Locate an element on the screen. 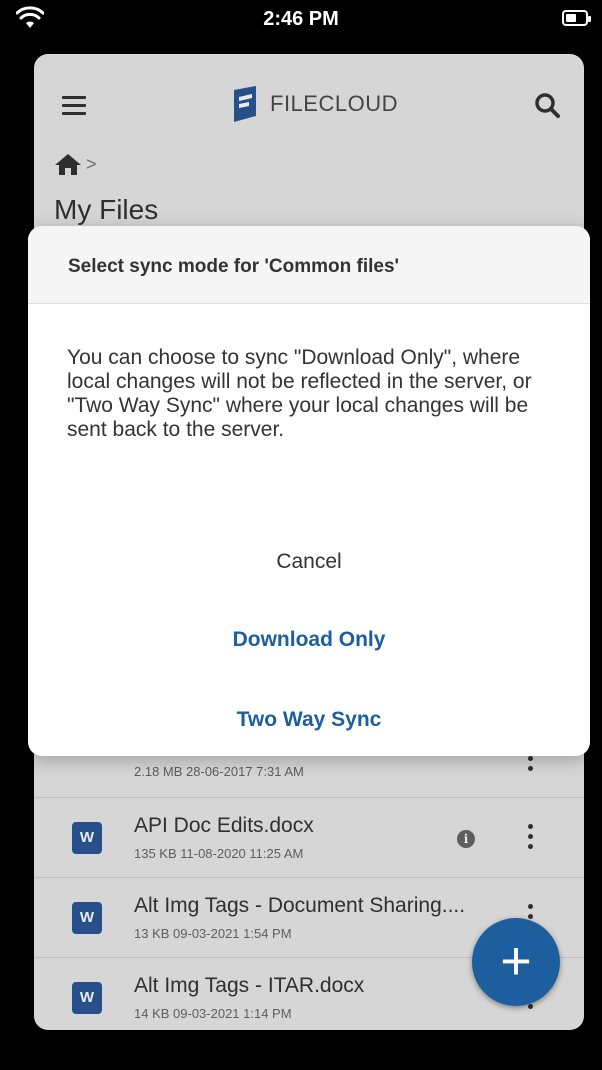  two-way-sync-button: Two Way Sync is located at coordinates (309, 720).